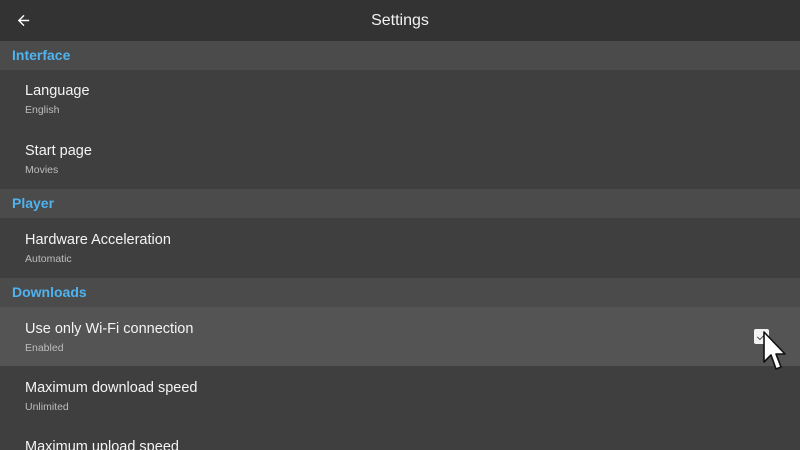  I want to click on setting-wifi-only: Use only Wi-Fi connection Enabled, so click(400, 336).